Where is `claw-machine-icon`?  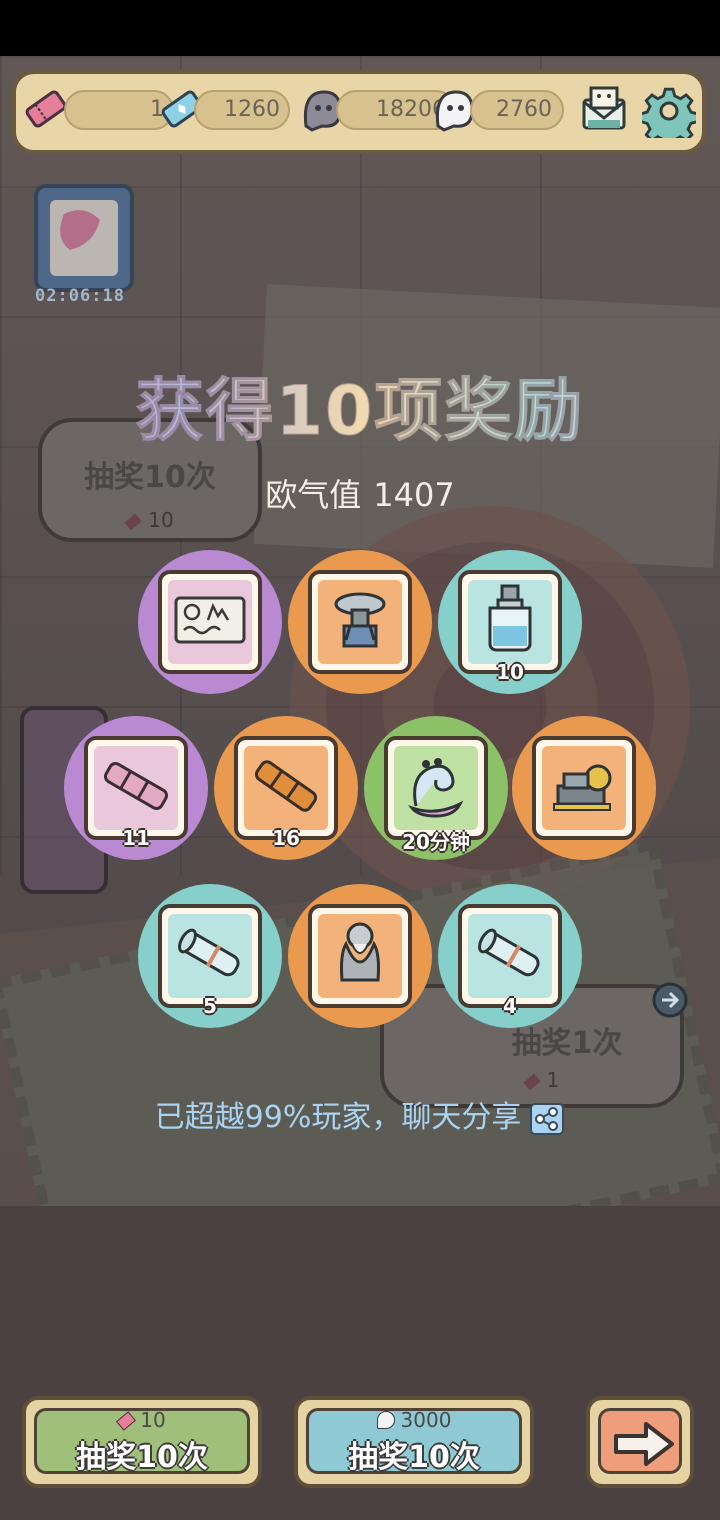 claw-machine-icon is located at coordinates (360, 620).